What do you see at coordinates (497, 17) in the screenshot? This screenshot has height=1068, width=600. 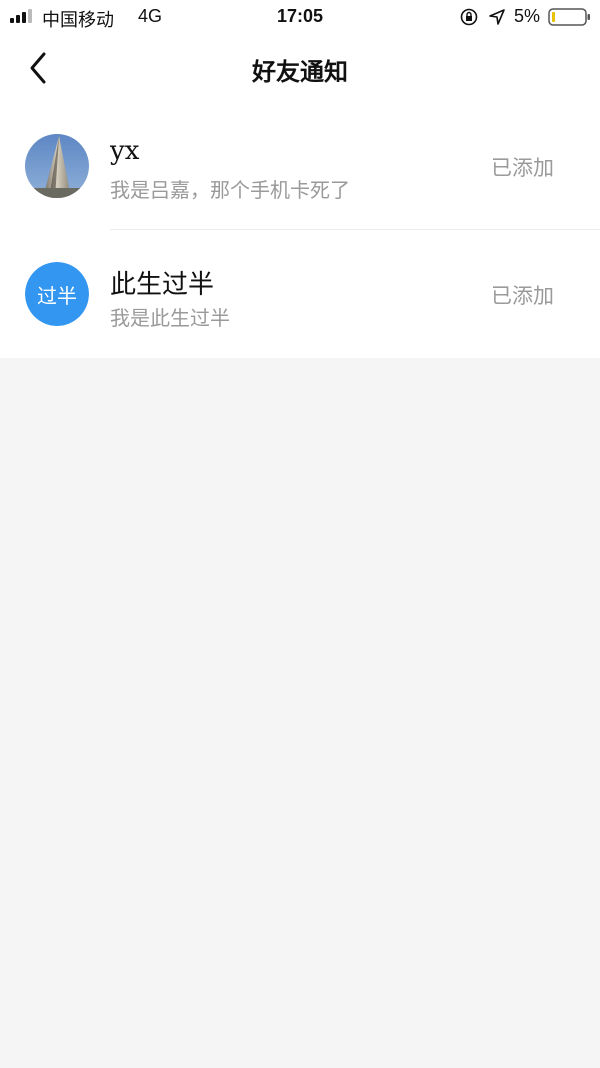 I see `location-icon` at bounding box center [497, 17].